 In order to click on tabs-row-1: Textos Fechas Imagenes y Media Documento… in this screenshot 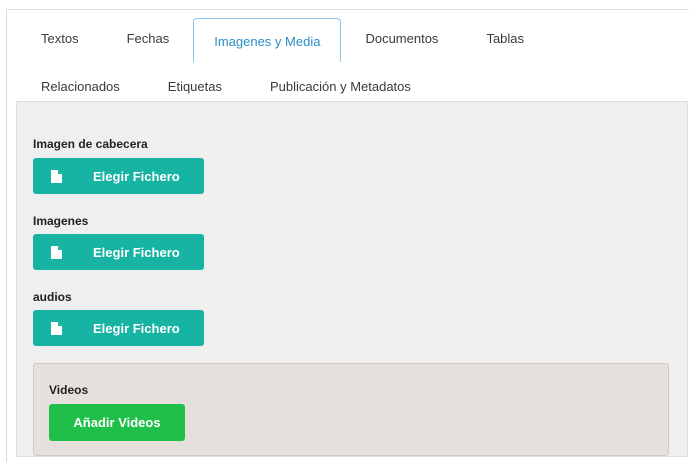, I will do `click(281, 40)`.